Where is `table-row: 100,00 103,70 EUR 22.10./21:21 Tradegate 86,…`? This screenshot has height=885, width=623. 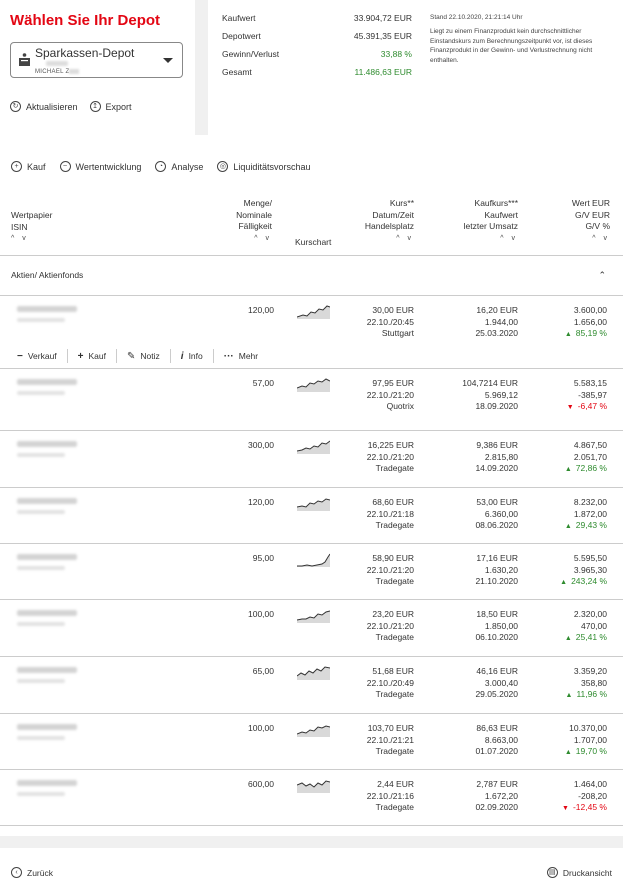
table-row: 100,00 103,70 EUR 22.10./21:21 Tradegate 86,… is located at coordinates (311, 741).